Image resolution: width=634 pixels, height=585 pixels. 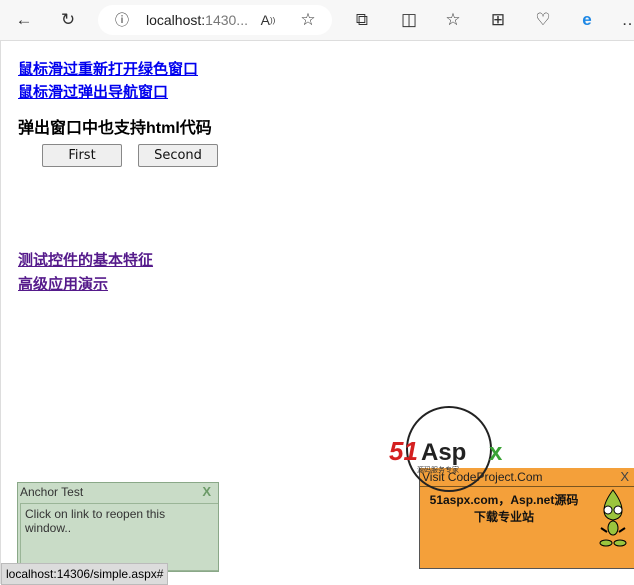 What do you see at coordinates (63, 283) in the screenshot?
I see `link-advanced-demo: 高级应用演示` at bounding box center [63, 283].